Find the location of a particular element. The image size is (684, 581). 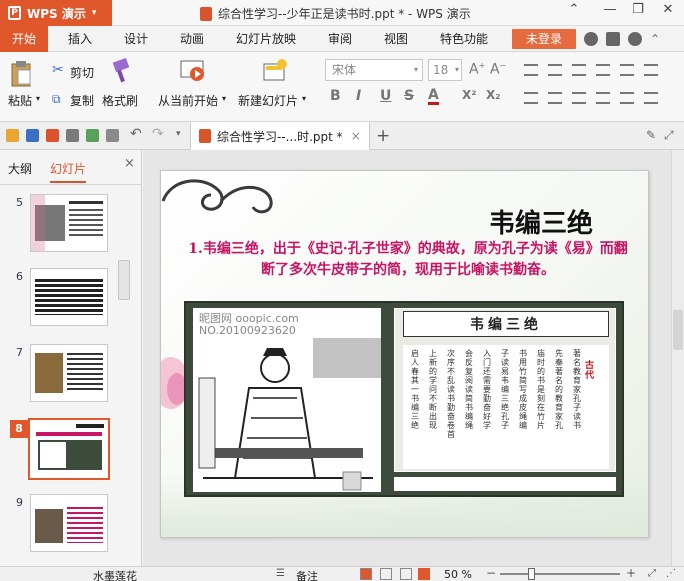

app-menu-button: P WPS 演示 ▾ is located at coordinates (56, 13).